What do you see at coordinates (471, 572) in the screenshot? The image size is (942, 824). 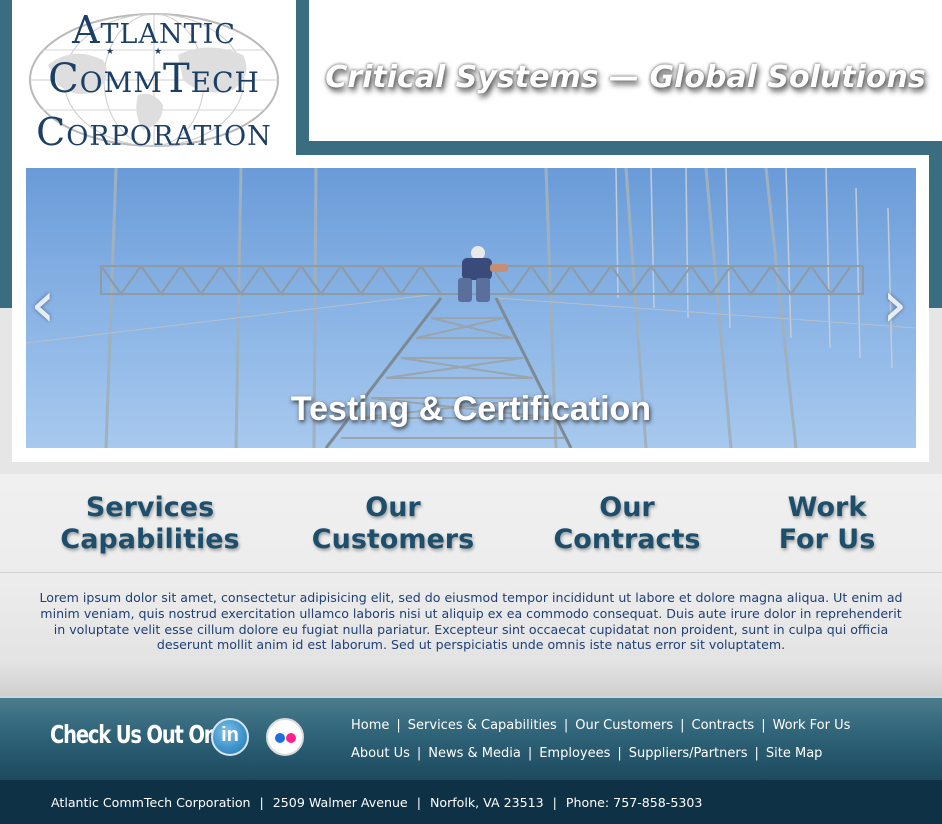 I see `section-divider` at bounding box center [471, 572].